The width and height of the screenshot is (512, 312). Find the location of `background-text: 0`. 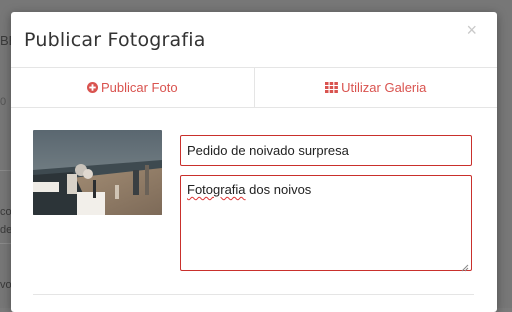

background-text: 0 is located at coordinates (3, 102).